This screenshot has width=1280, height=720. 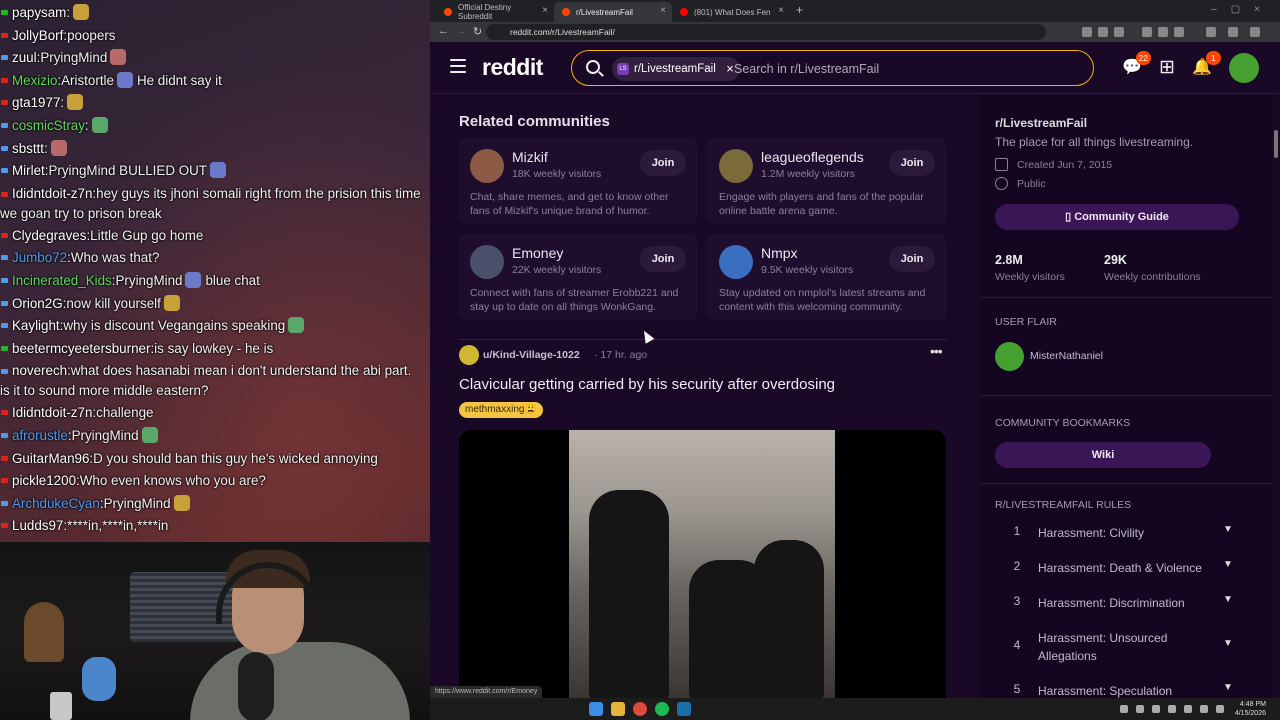 I want to click on flair-avatar, so click(x=1009, y=356).